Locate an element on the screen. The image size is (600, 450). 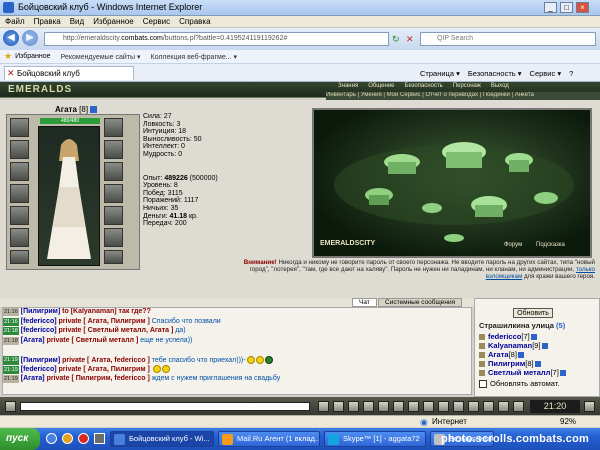
favorites-item-recommended: Рекомендуемые сайты ▾ is located at coordinates (101, 57).